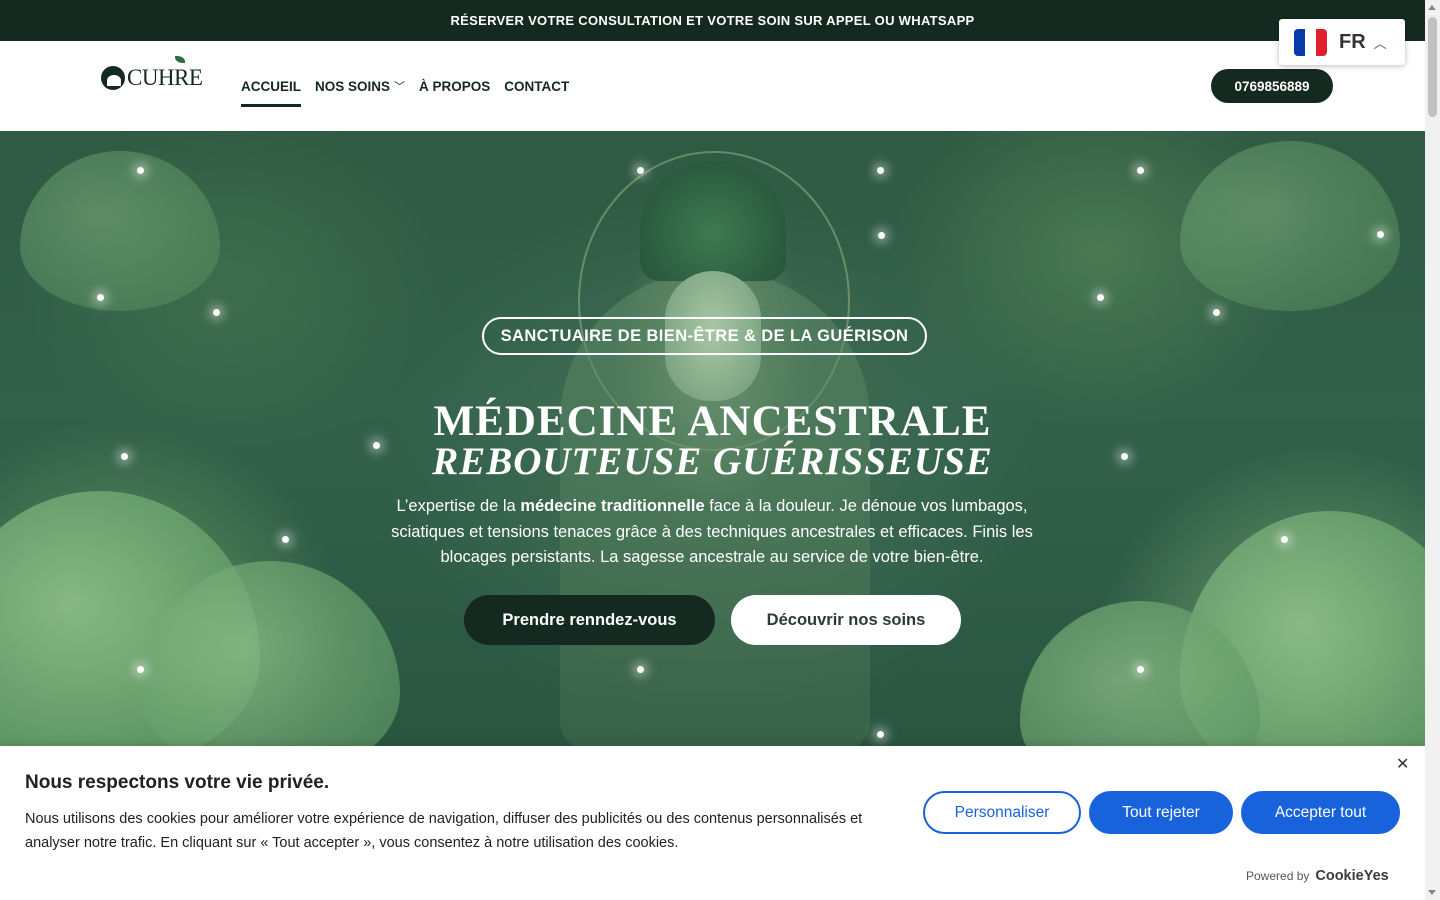 The width and height of the screenshot is (1440, 900). I want to click on nav-item-label: CONTACT, so click(537, 86).